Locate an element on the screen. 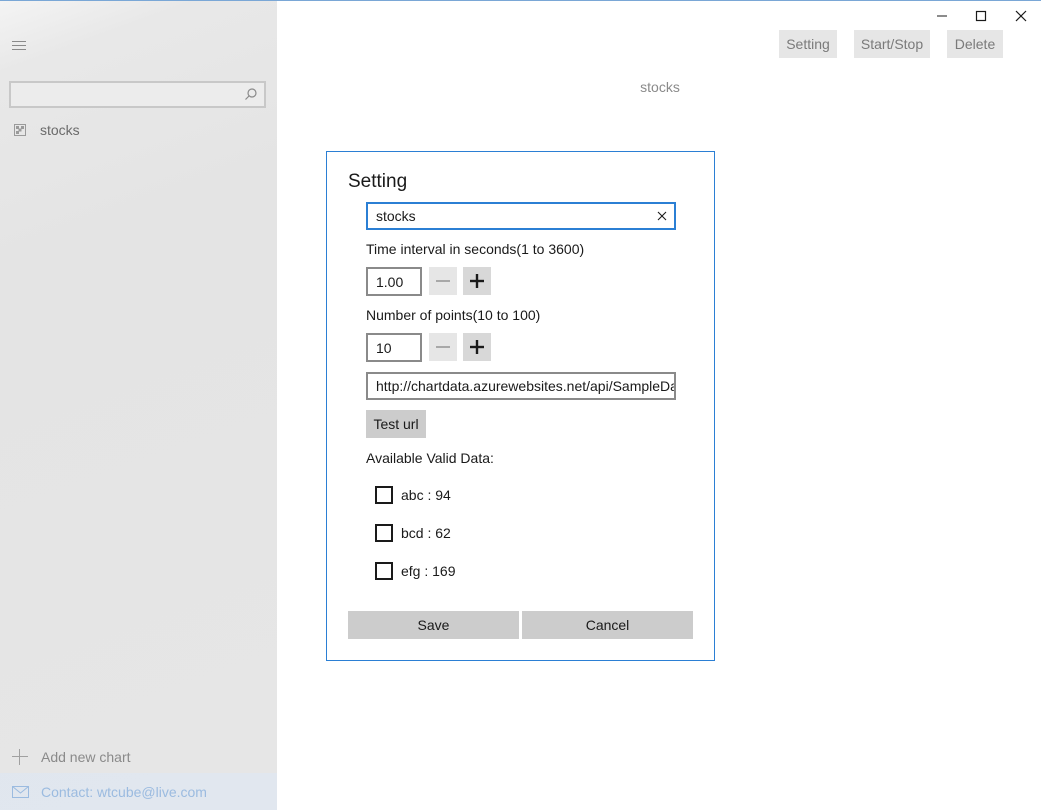 This screenshot has width=1041, height=810. minimize-icon is located at coordinates (942, 16).